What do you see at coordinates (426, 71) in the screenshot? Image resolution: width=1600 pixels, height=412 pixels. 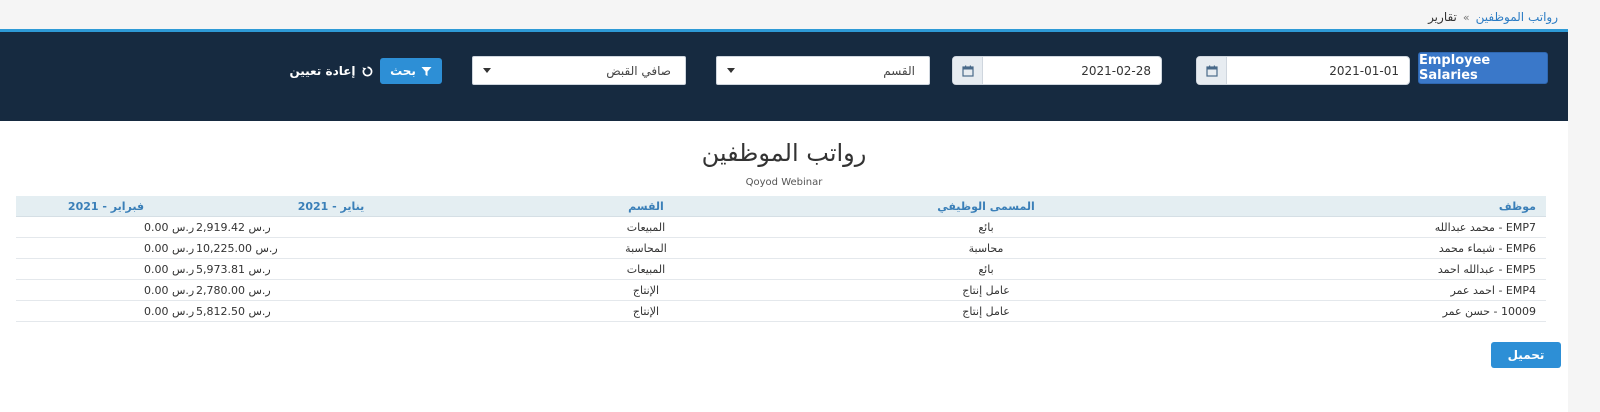 I see `filter-icon` at bounding box center [426, 71].